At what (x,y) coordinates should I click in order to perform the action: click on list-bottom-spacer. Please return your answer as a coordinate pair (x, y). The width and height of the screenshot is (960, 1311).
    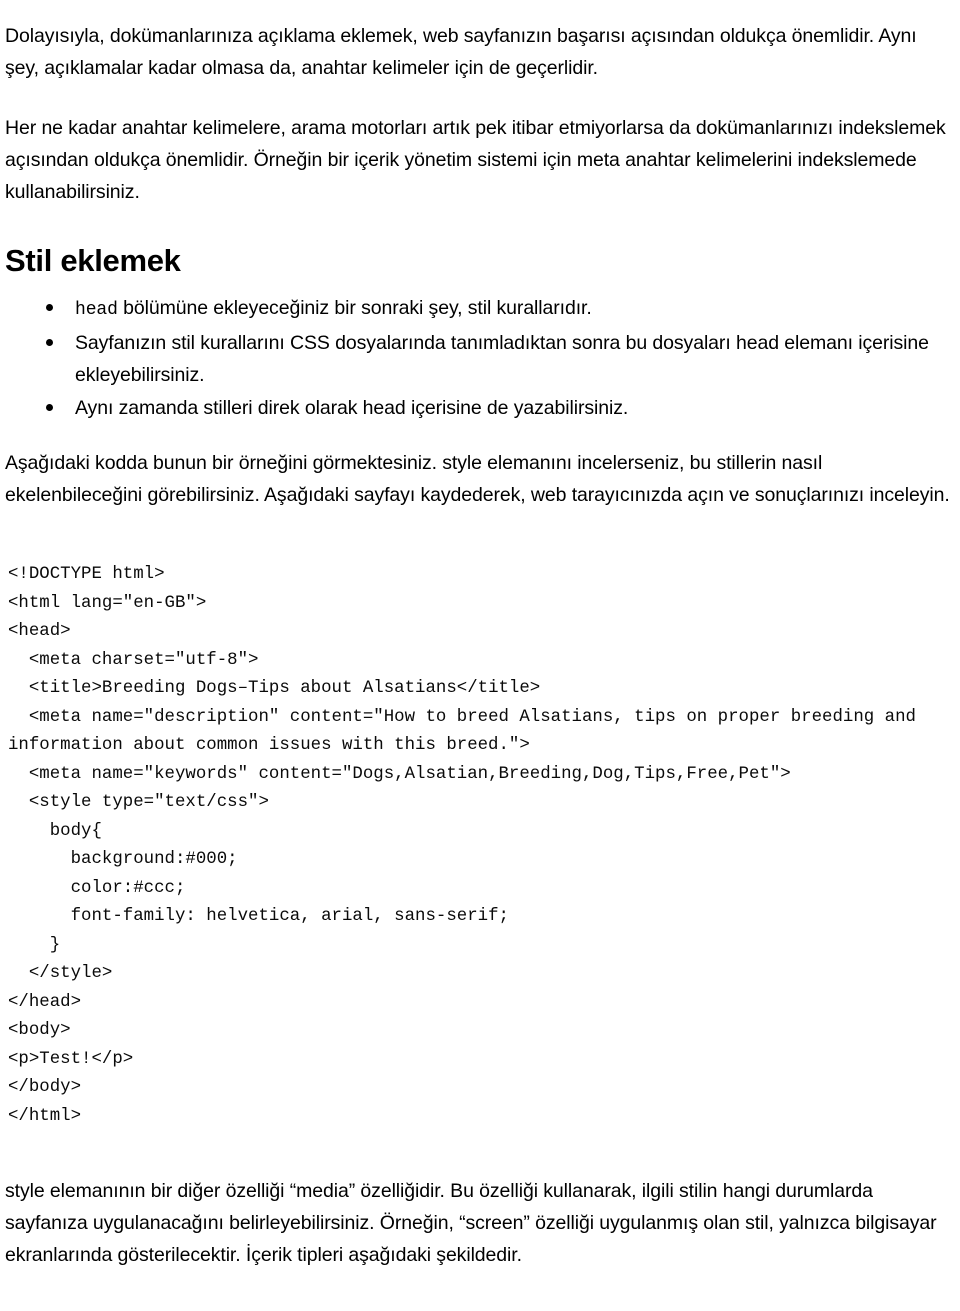
    Looking at the image, I should click on (480, 436).